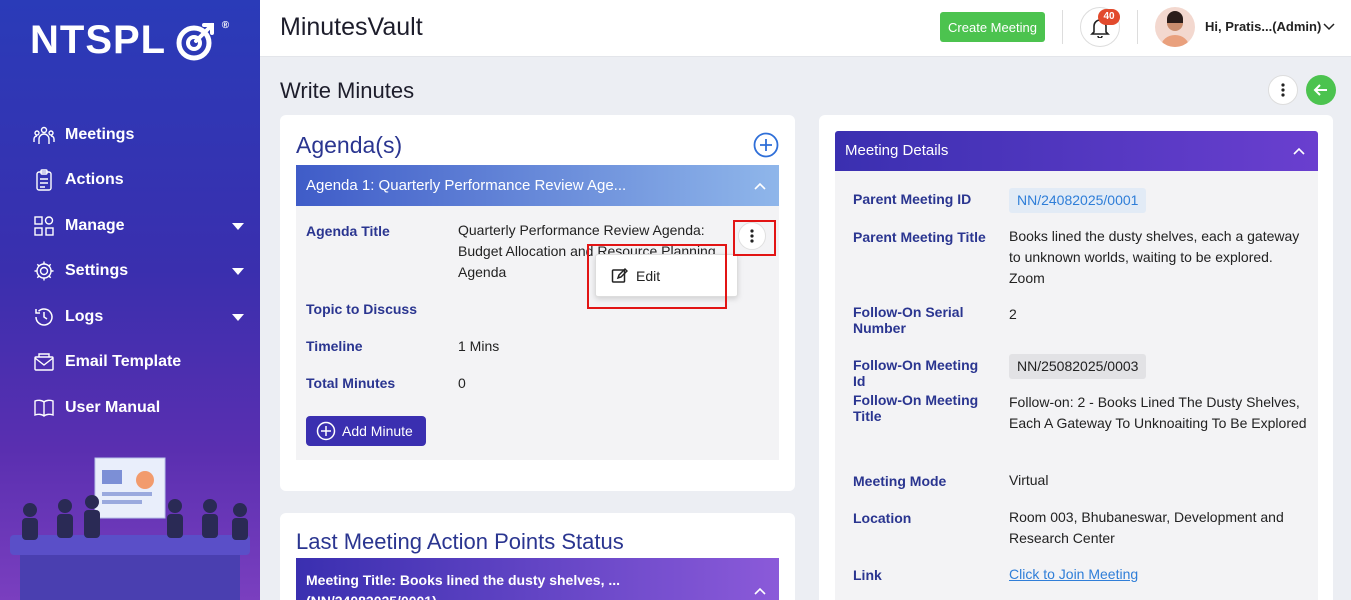  What do you see at coordinates (347, 90) in the screenshot?
I see `page-title: Write Minutes` at bounding box center [347, 90].